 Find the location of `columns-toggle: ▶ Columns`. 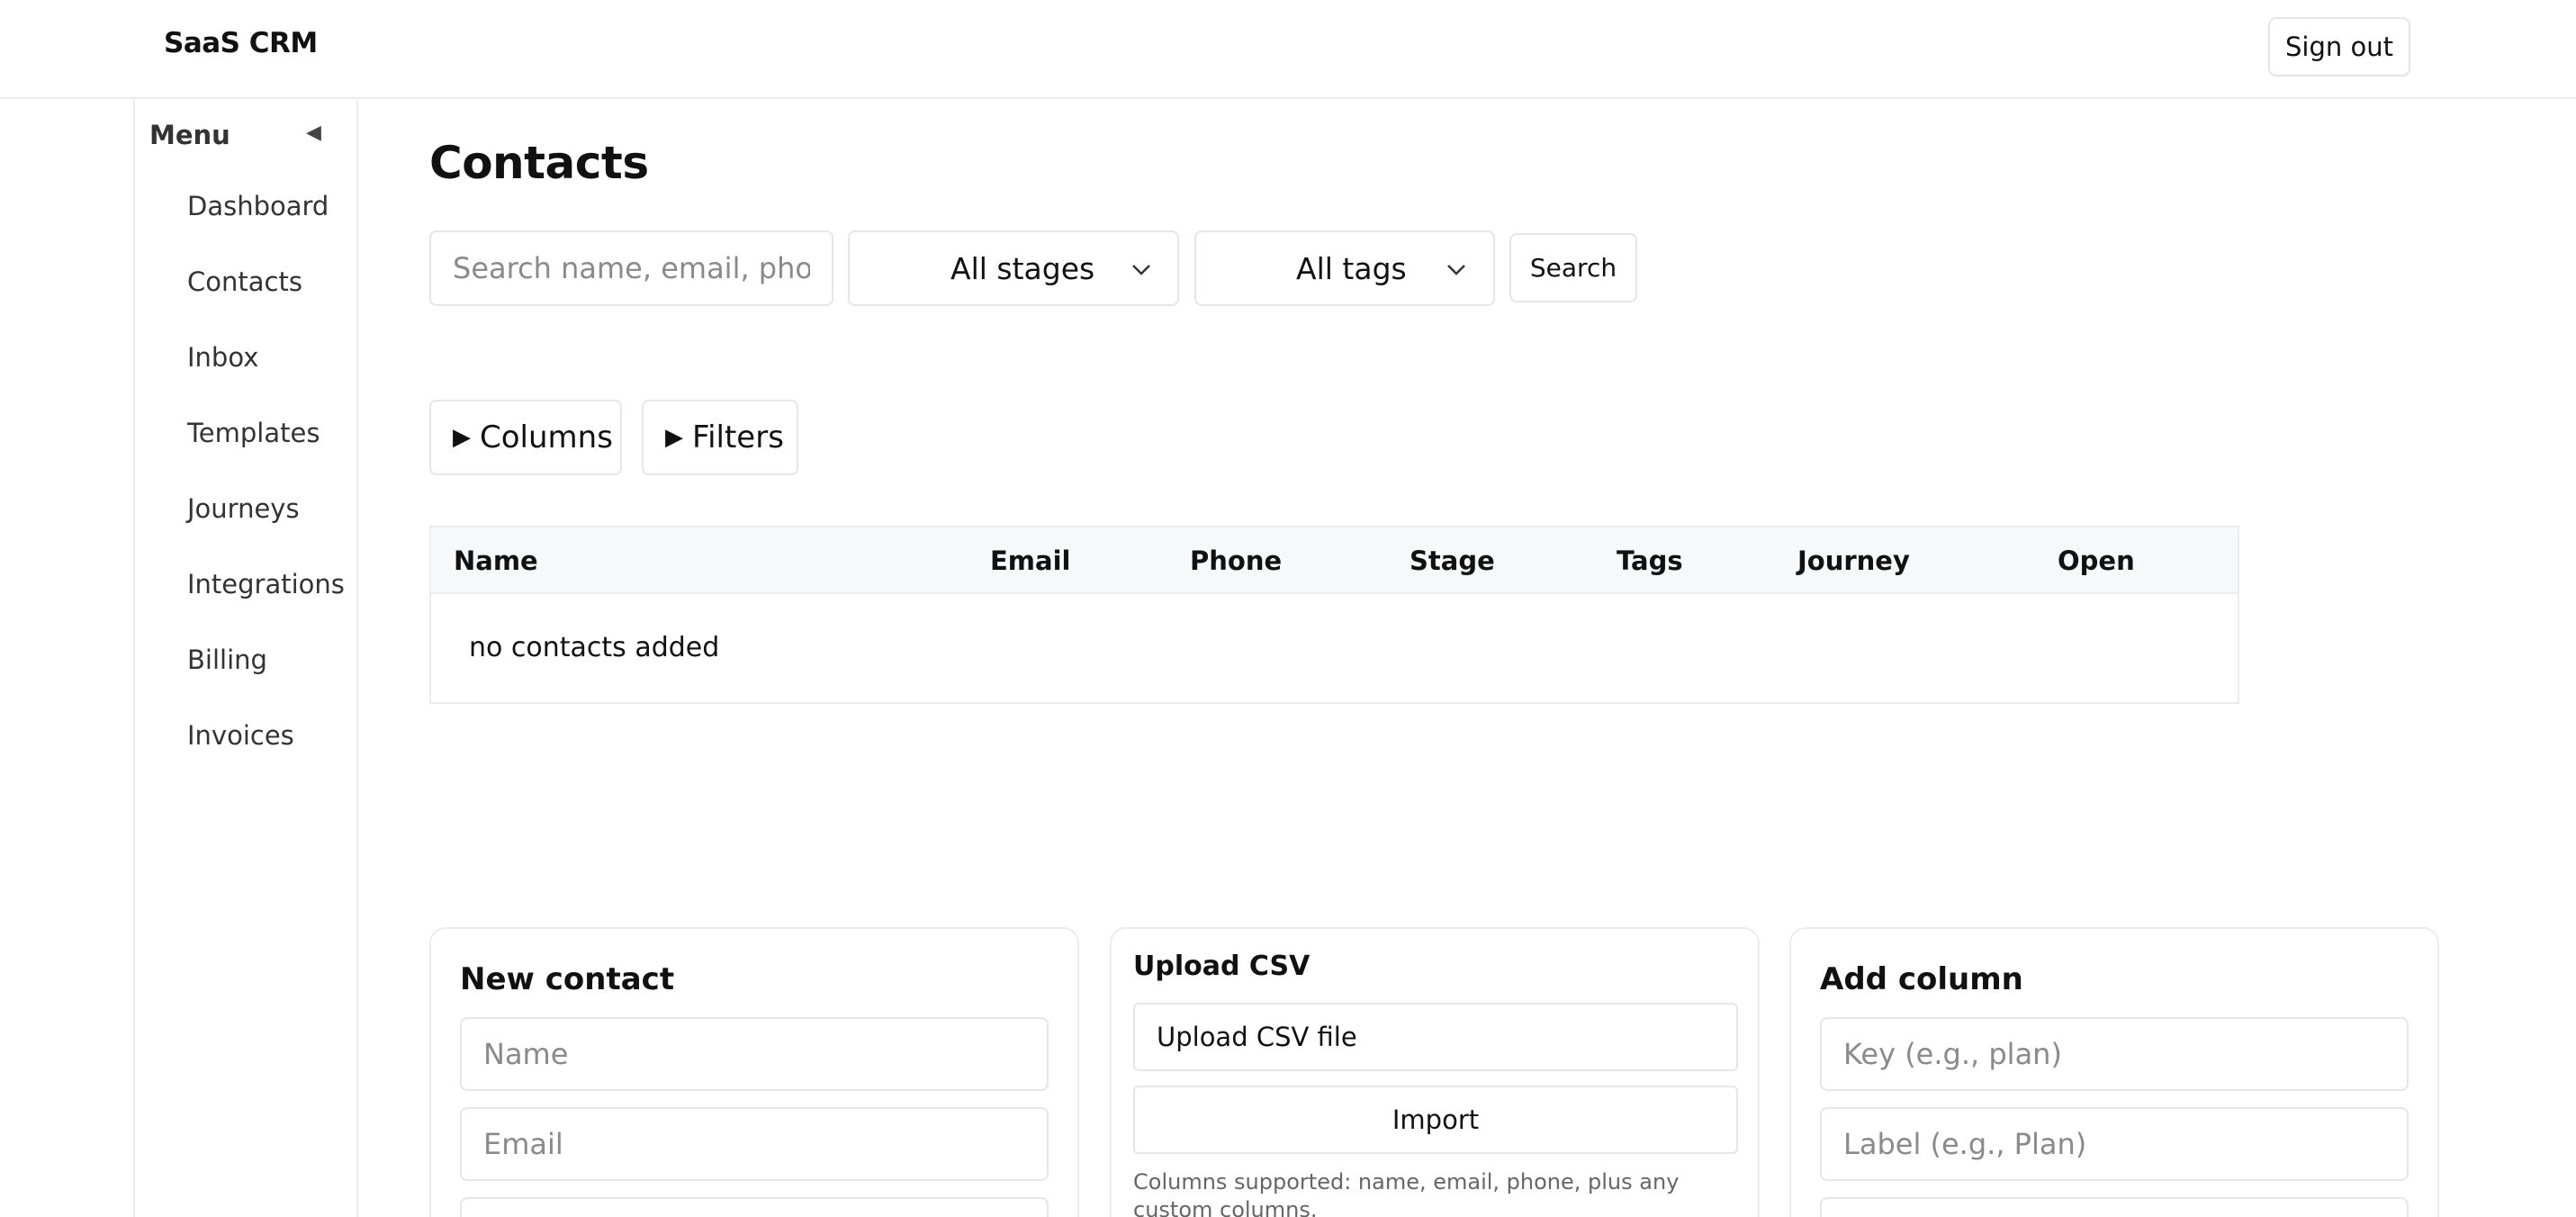

columns-toggle: ▶ Columns is located at coordinates (525, 437).